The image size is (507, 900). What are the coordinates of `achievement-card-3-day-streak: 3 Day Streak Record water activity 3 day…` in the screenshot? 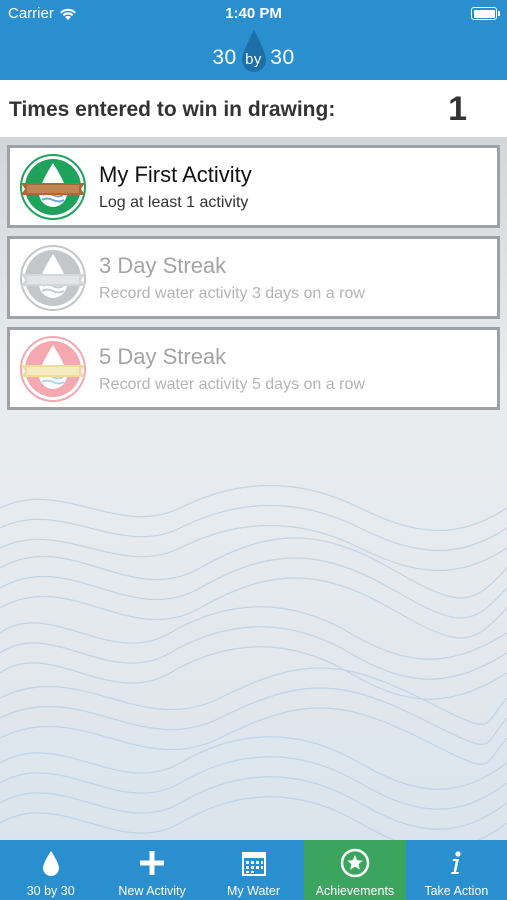 It's located at (253, 277).